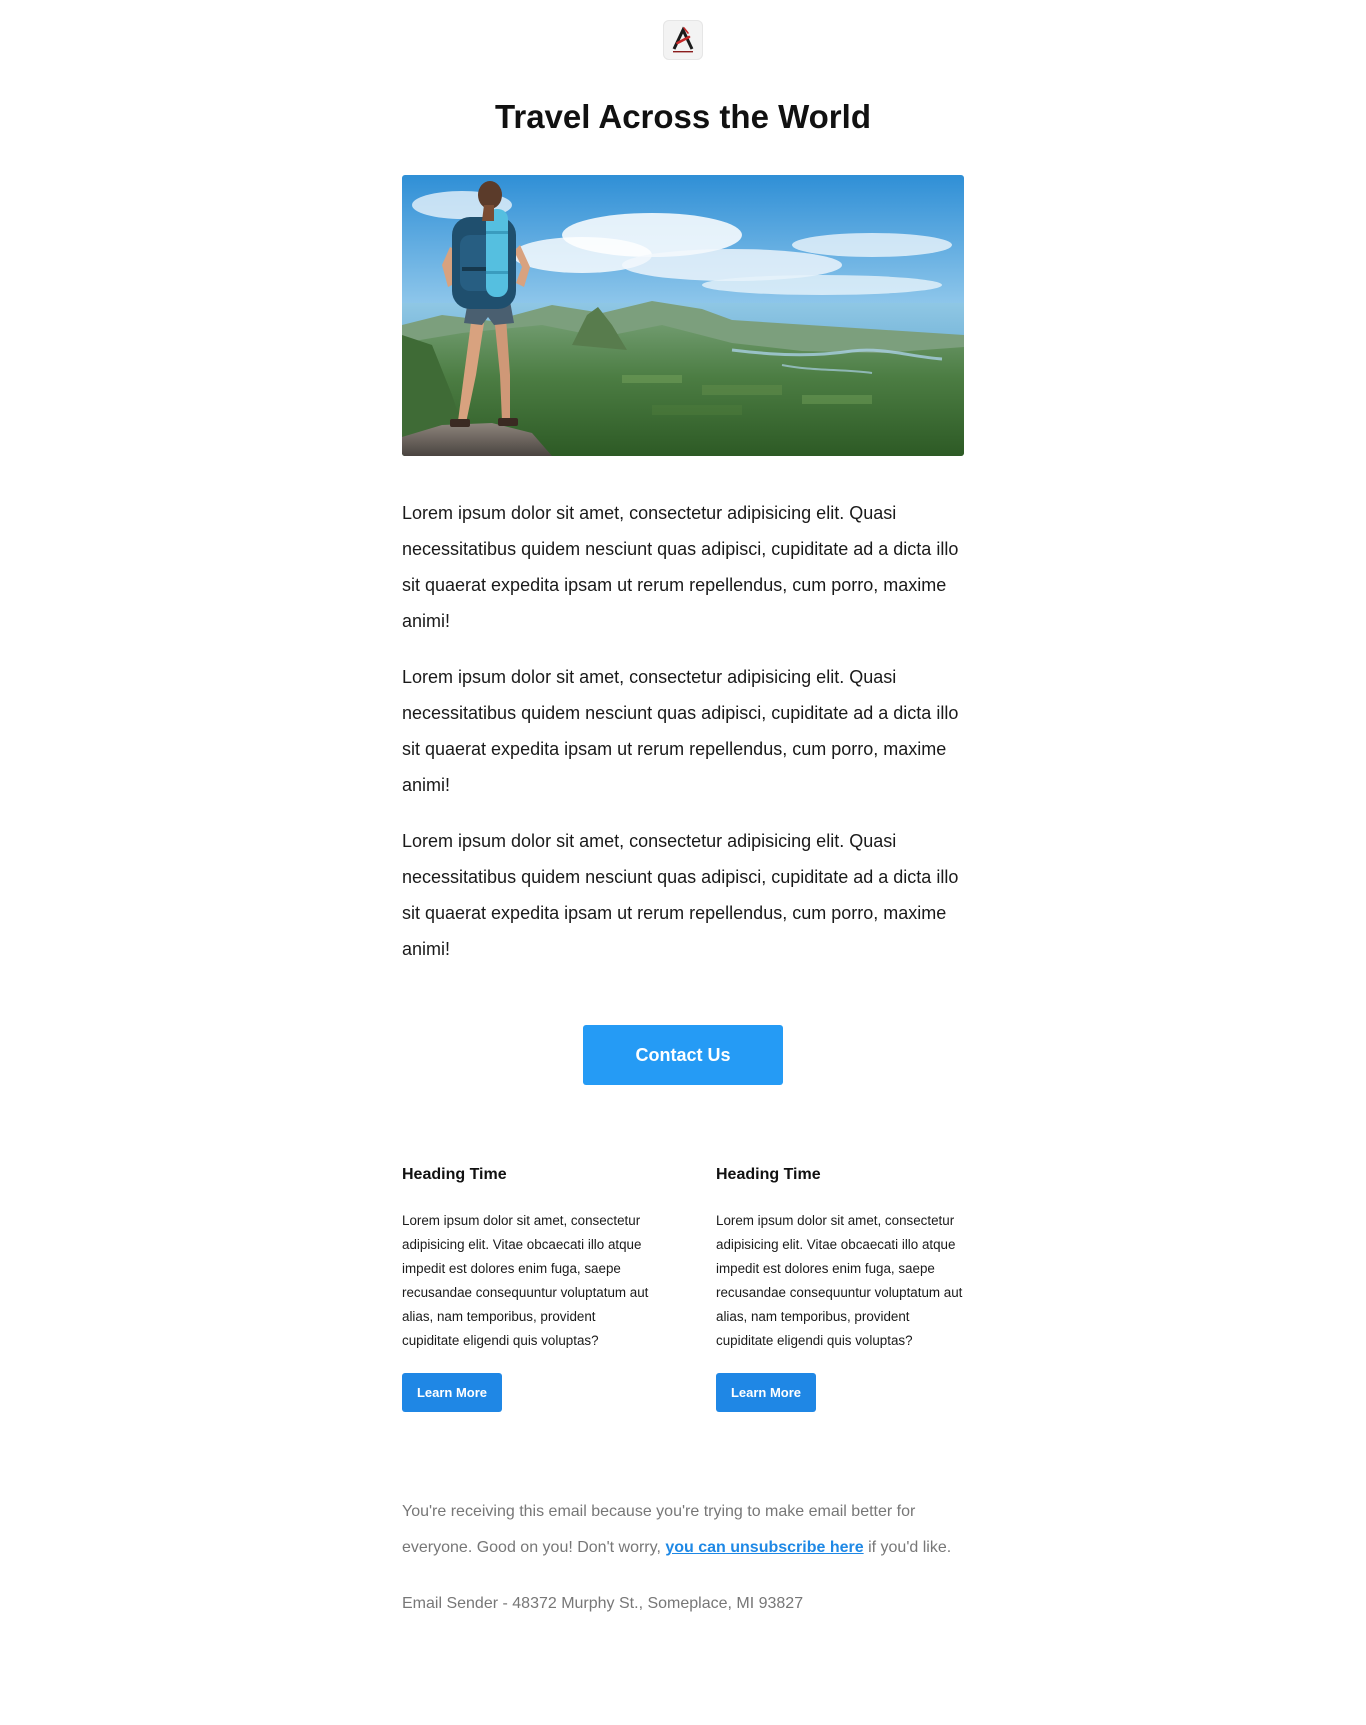  Describe the element at coordinates (766, 1392) in the screenshot. I see `learn-more-button-2: Learn More` at that location.